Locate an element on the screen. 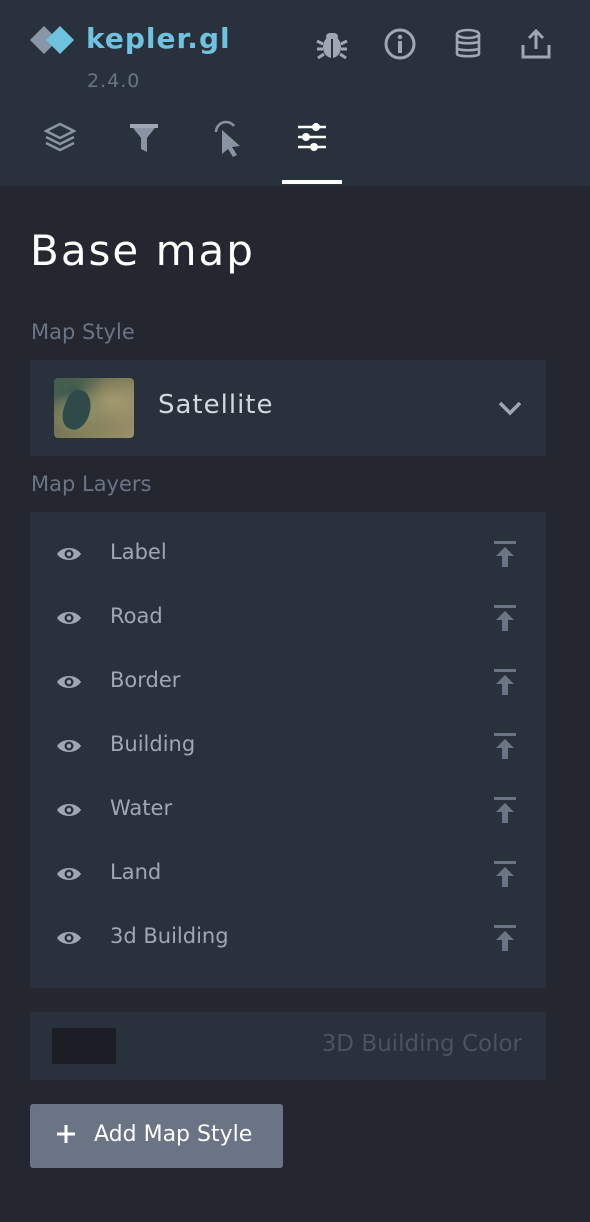 The width and height of the screenshot is (590, 1222). building-color-swatch is located at coordinates (84, 1046).